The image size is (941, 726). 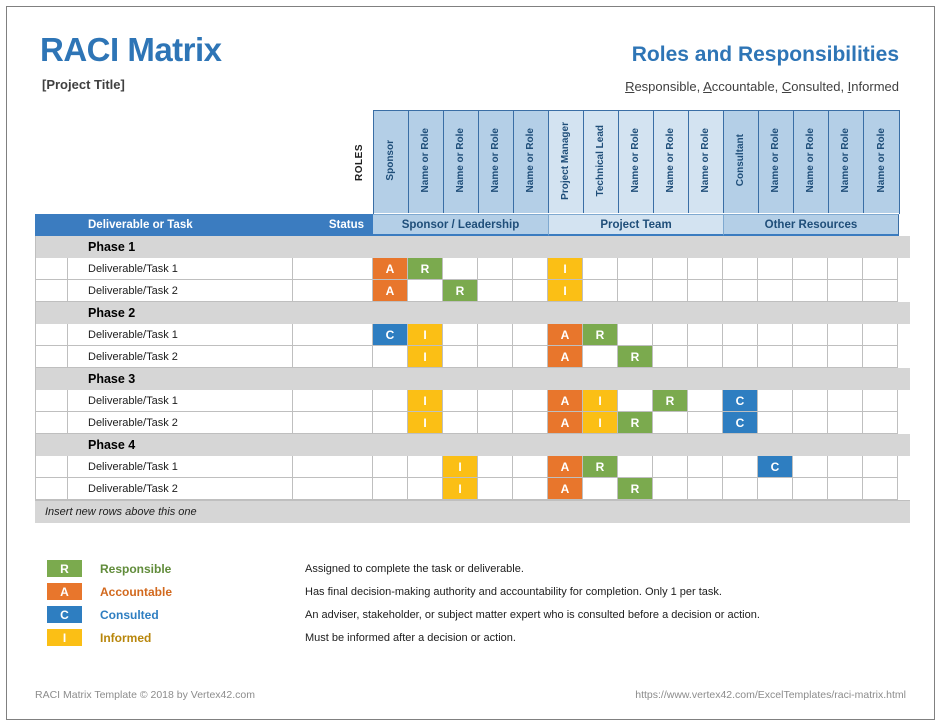 I want to click on raci-cell-r3-c12, so click(x=775, y=291).